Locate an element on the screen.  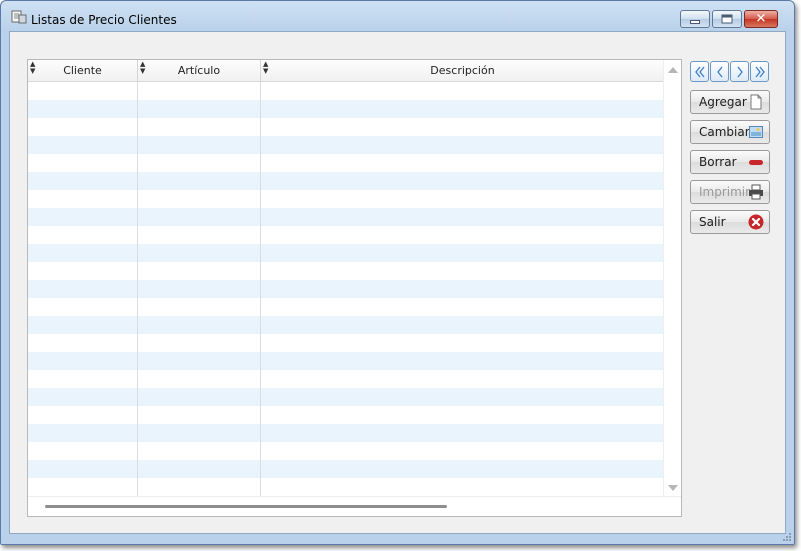
resize-grip-icon is located at coordinates (787, 537).